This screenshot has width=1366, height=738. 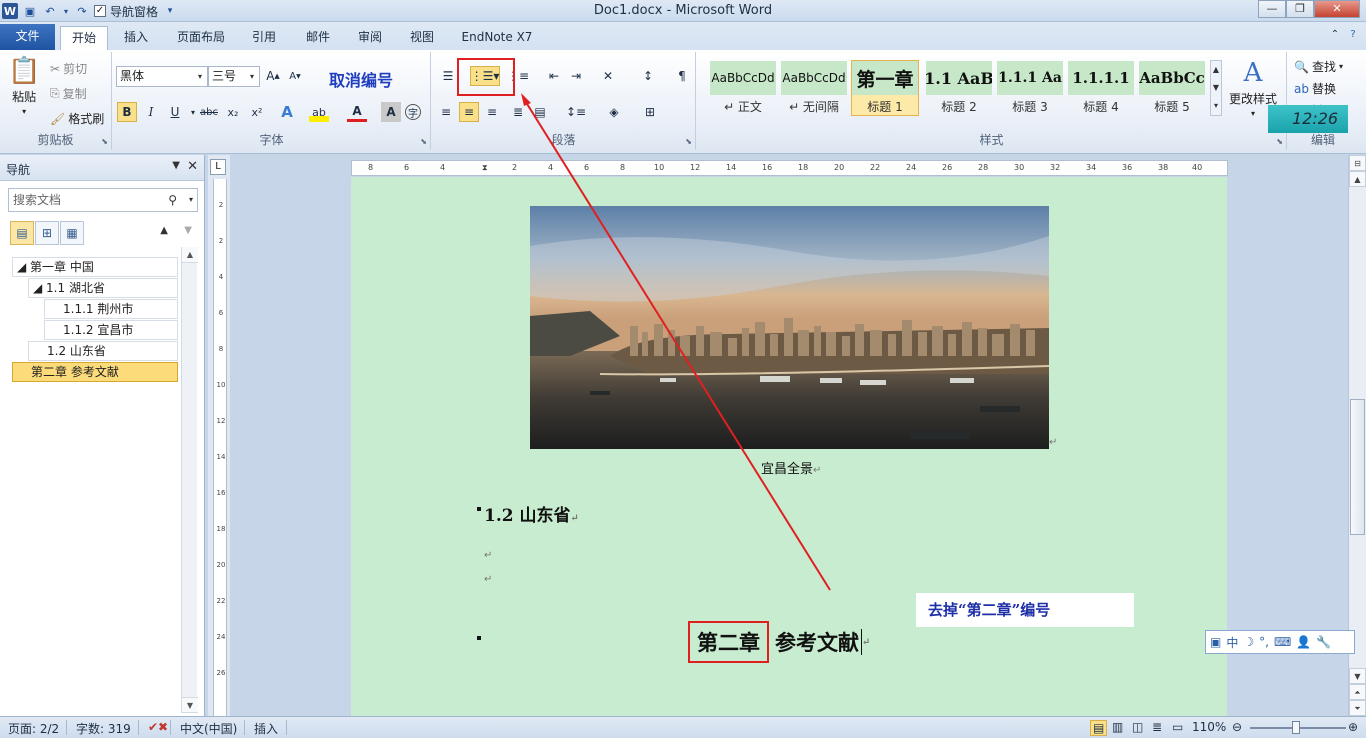 I want to click on paste-button: 📋 粘贴 ▾, so click(x=24, y=86).